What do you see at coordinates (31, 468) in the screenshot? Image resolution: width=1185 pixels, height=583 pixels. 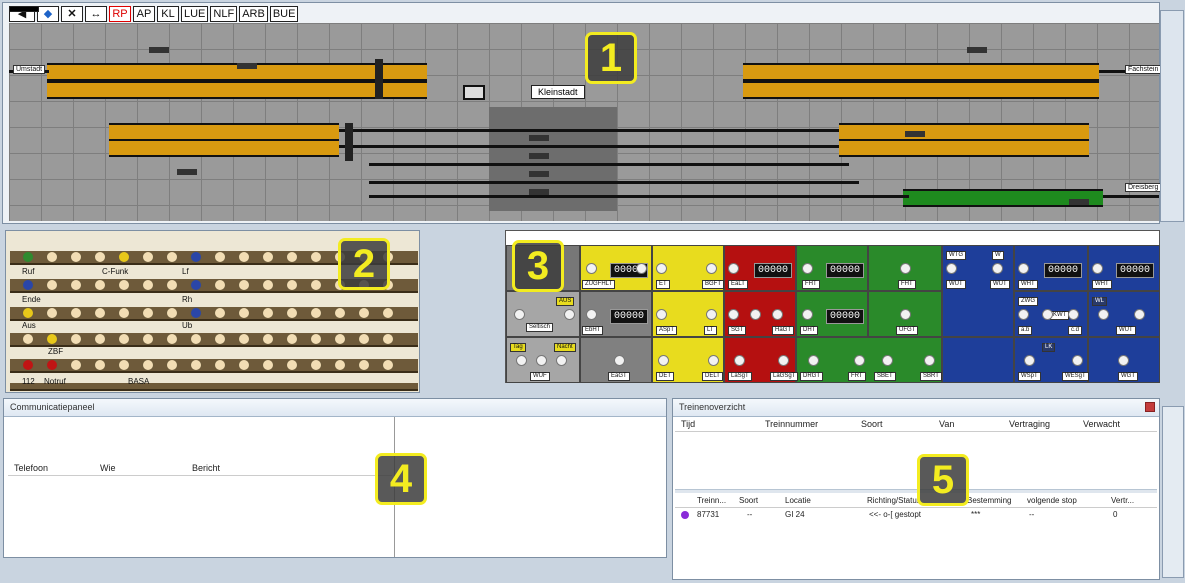 I see `column-header-telefoon: Telefoon` at bounding box center [31, 468].